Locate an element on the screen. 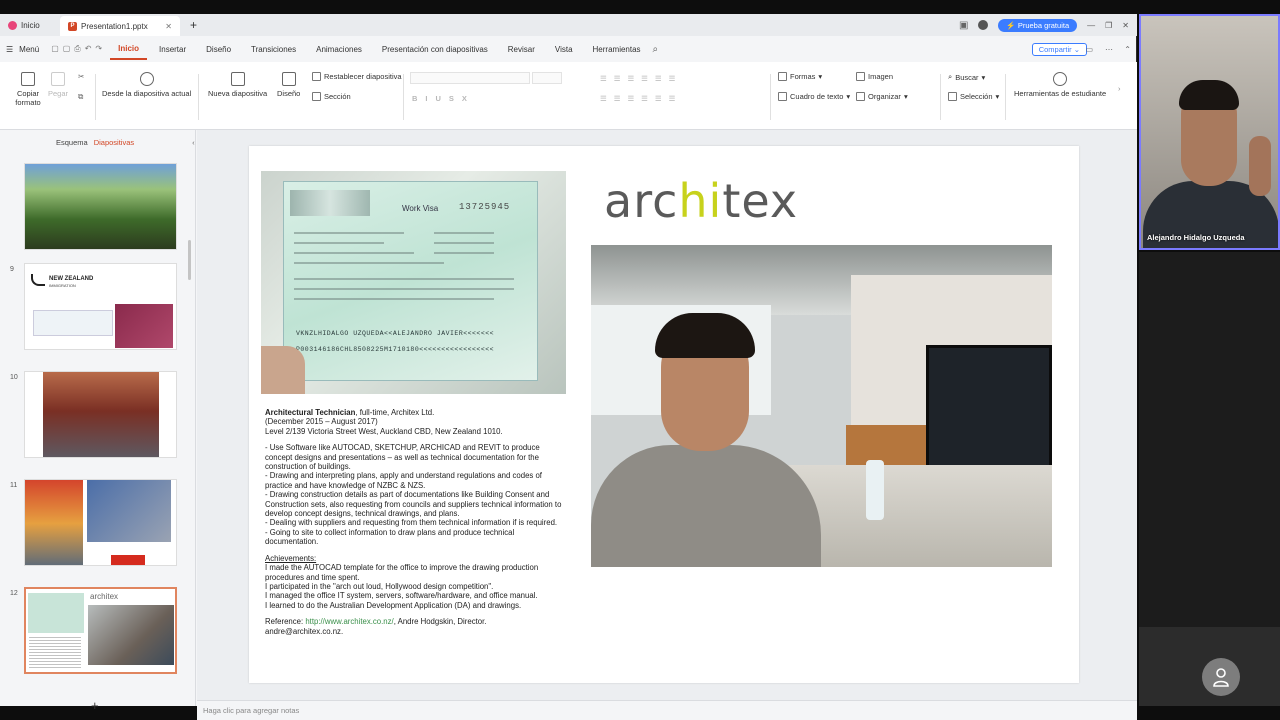 This screenshot has height=720, width=1280. selfie-thumb-image is located at coordinates (131, 635).